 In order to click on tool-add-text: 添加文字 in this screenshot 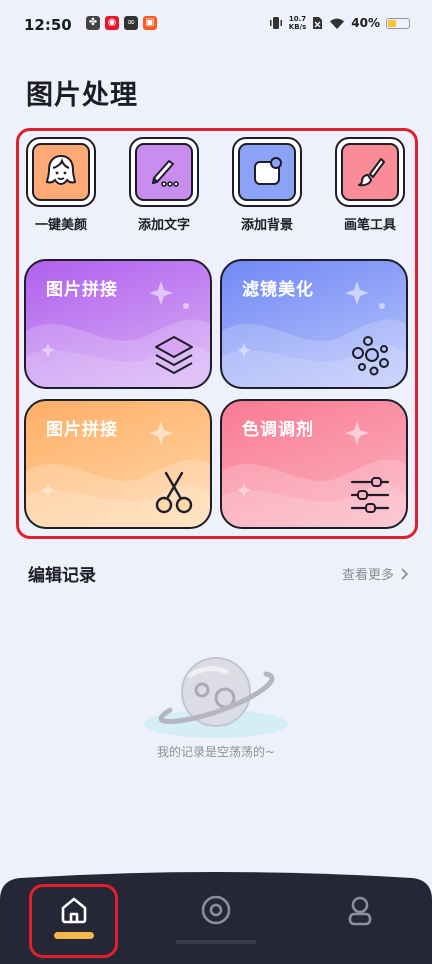, I will do `click(164, 185)`.